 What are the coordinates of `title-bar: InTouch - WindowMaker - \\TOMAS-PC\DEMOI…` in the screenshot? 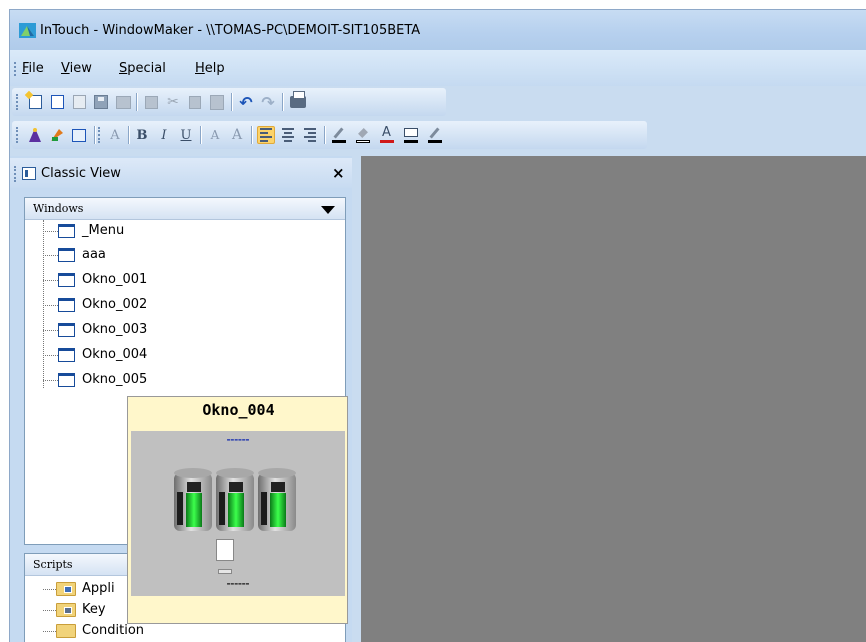 It's located at (438, 30).